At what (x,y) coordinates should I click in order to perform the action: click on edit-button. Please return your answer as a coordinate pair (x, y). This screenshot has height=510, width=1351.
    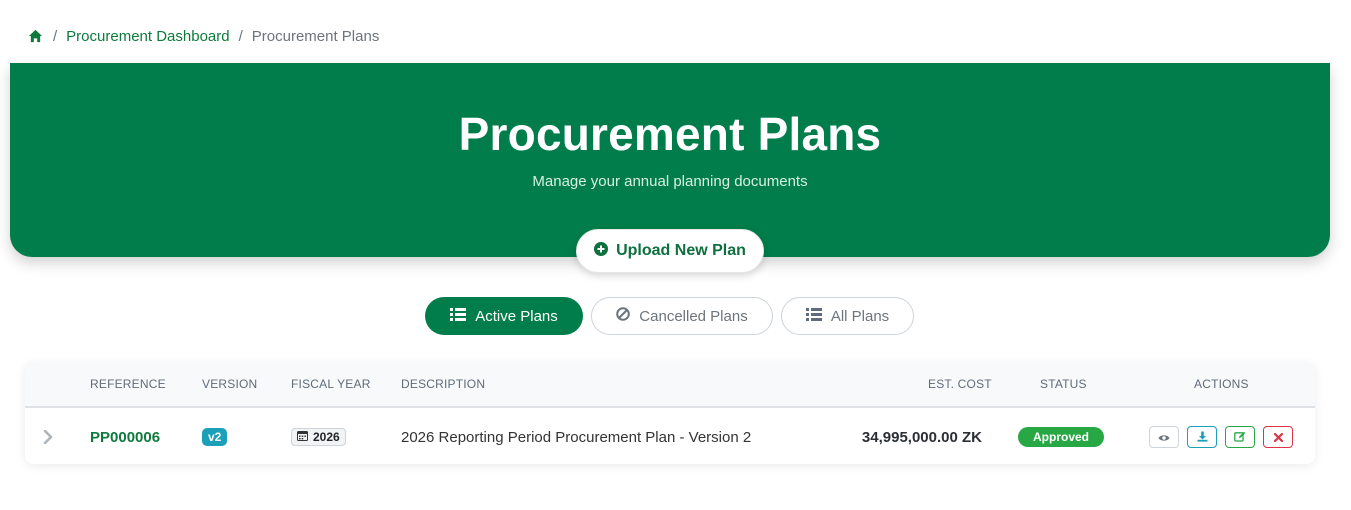
    Looking at the image, I should click on (1240, 437).